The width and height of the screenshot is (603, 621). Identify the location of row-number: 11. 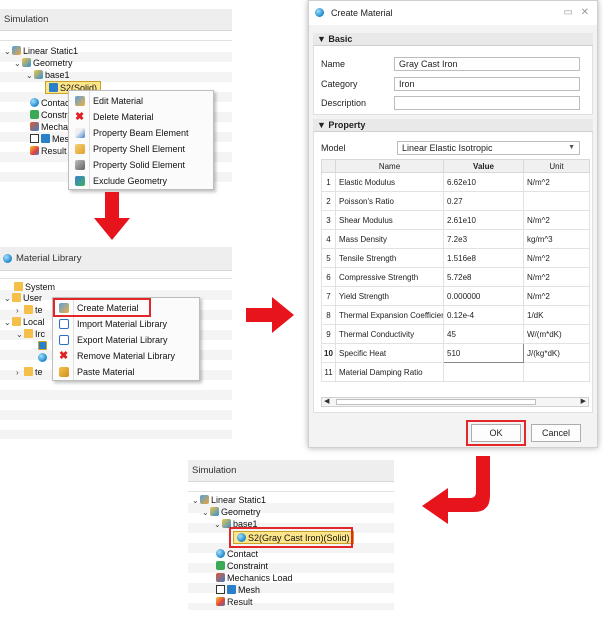
(328, 372).